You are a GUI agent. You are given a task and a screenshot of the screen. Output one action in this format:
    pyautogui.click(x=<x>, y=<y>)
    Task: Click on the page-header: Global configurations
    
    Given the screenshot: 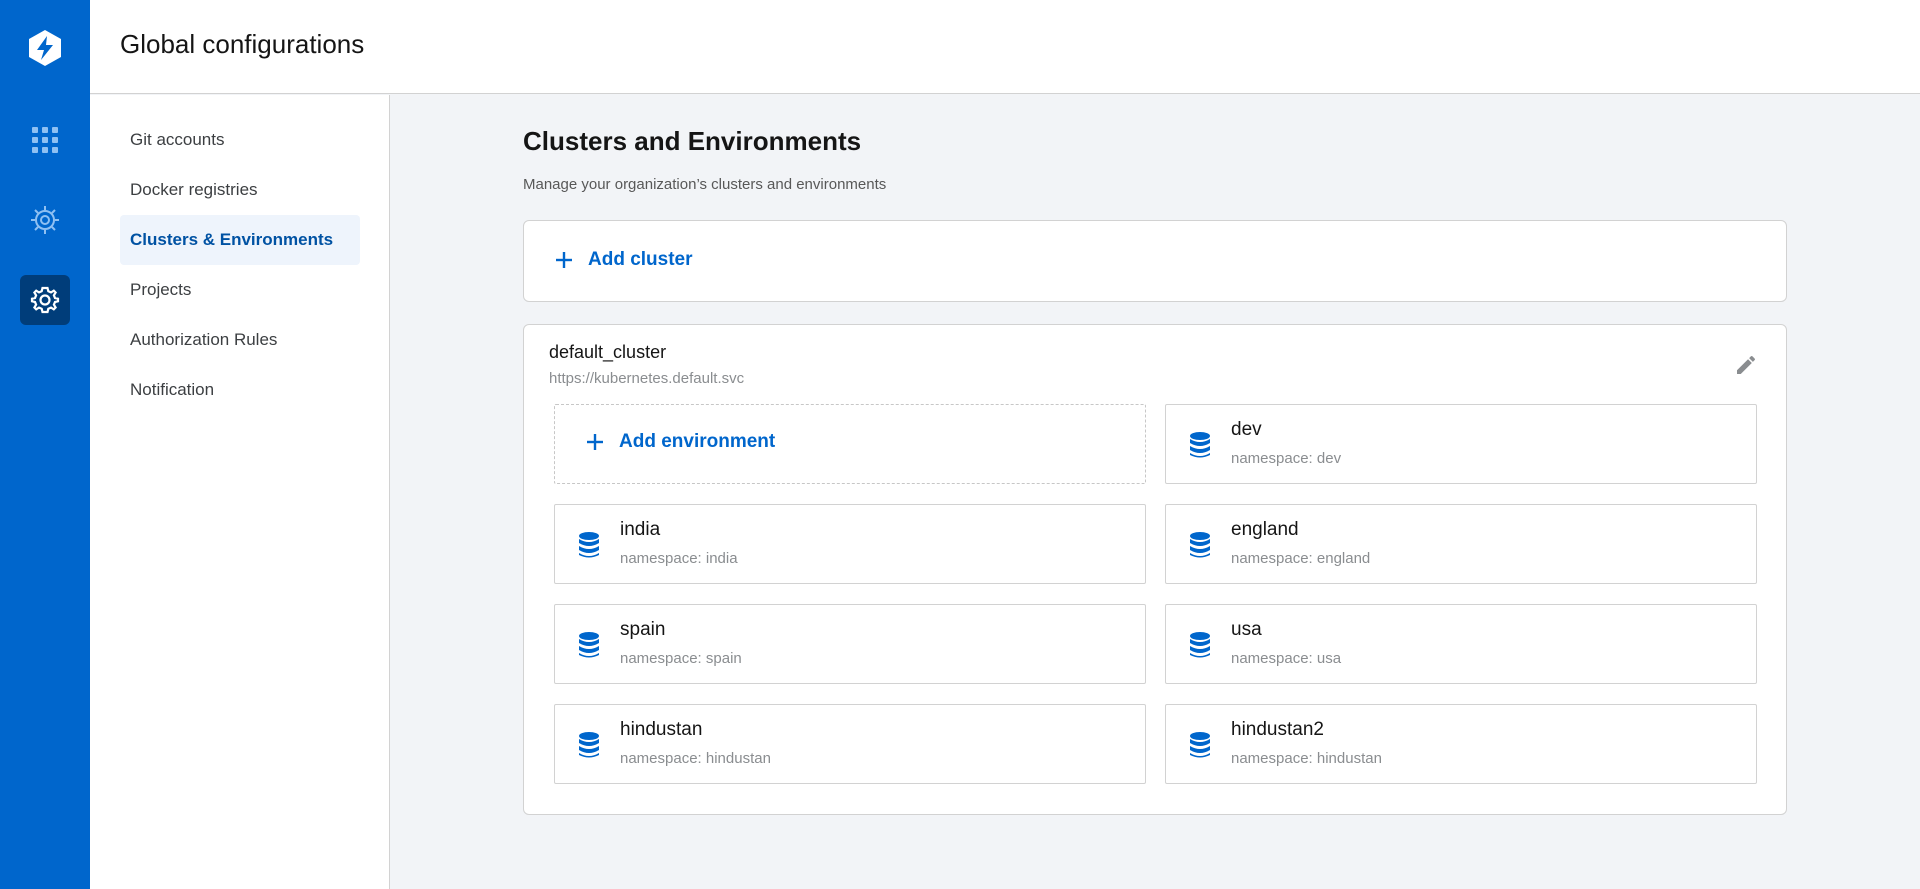 What is the action you would take?
    pyautogui.click(x=1005, y=47)
    